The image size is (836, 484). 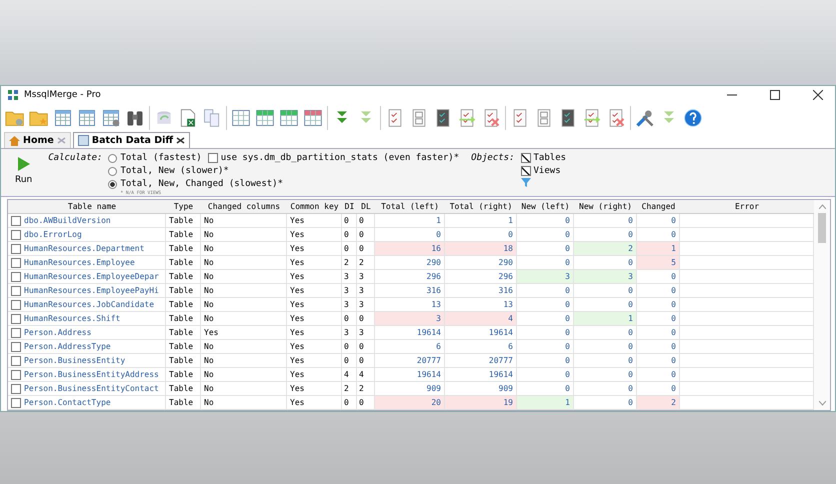 What do you see at coordinates (91, 374) in the screenshot?
I see `table-name-cell: Person.BusinessEntityAddress` at bounding box center [91, 374].